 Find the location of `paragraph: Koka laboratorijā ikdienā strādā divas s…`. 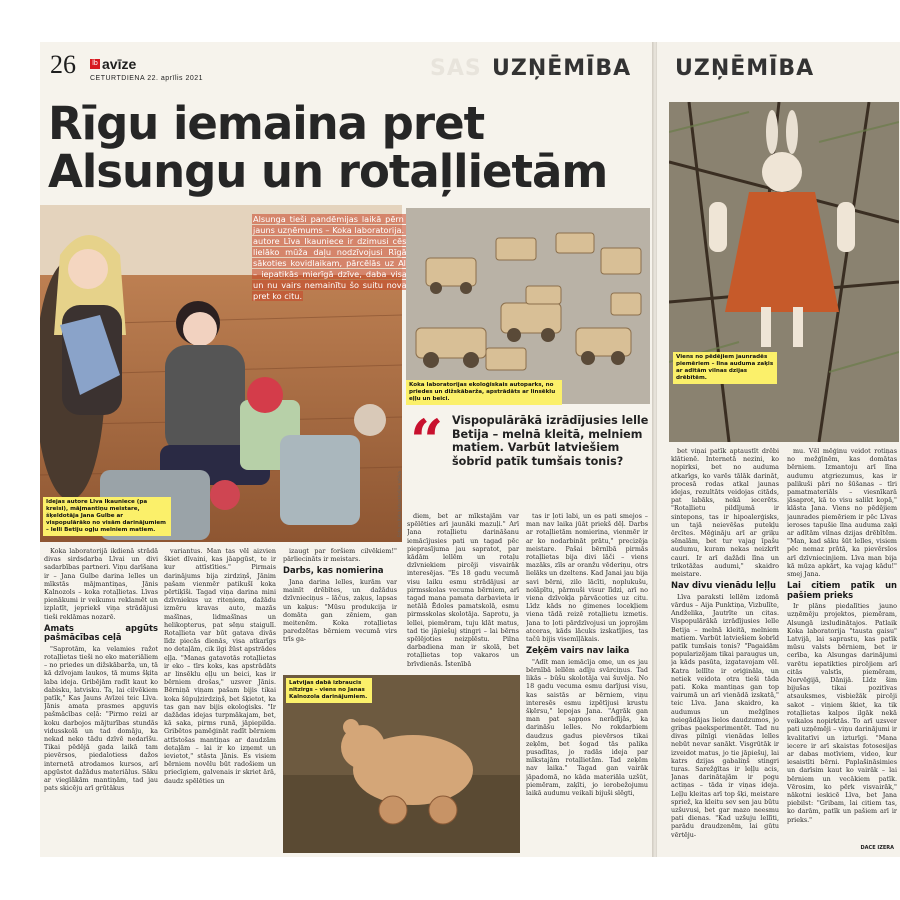

paragraph: Koka laboratorijā ikdienā strādā divas s… is located at coordinates (101, 584).